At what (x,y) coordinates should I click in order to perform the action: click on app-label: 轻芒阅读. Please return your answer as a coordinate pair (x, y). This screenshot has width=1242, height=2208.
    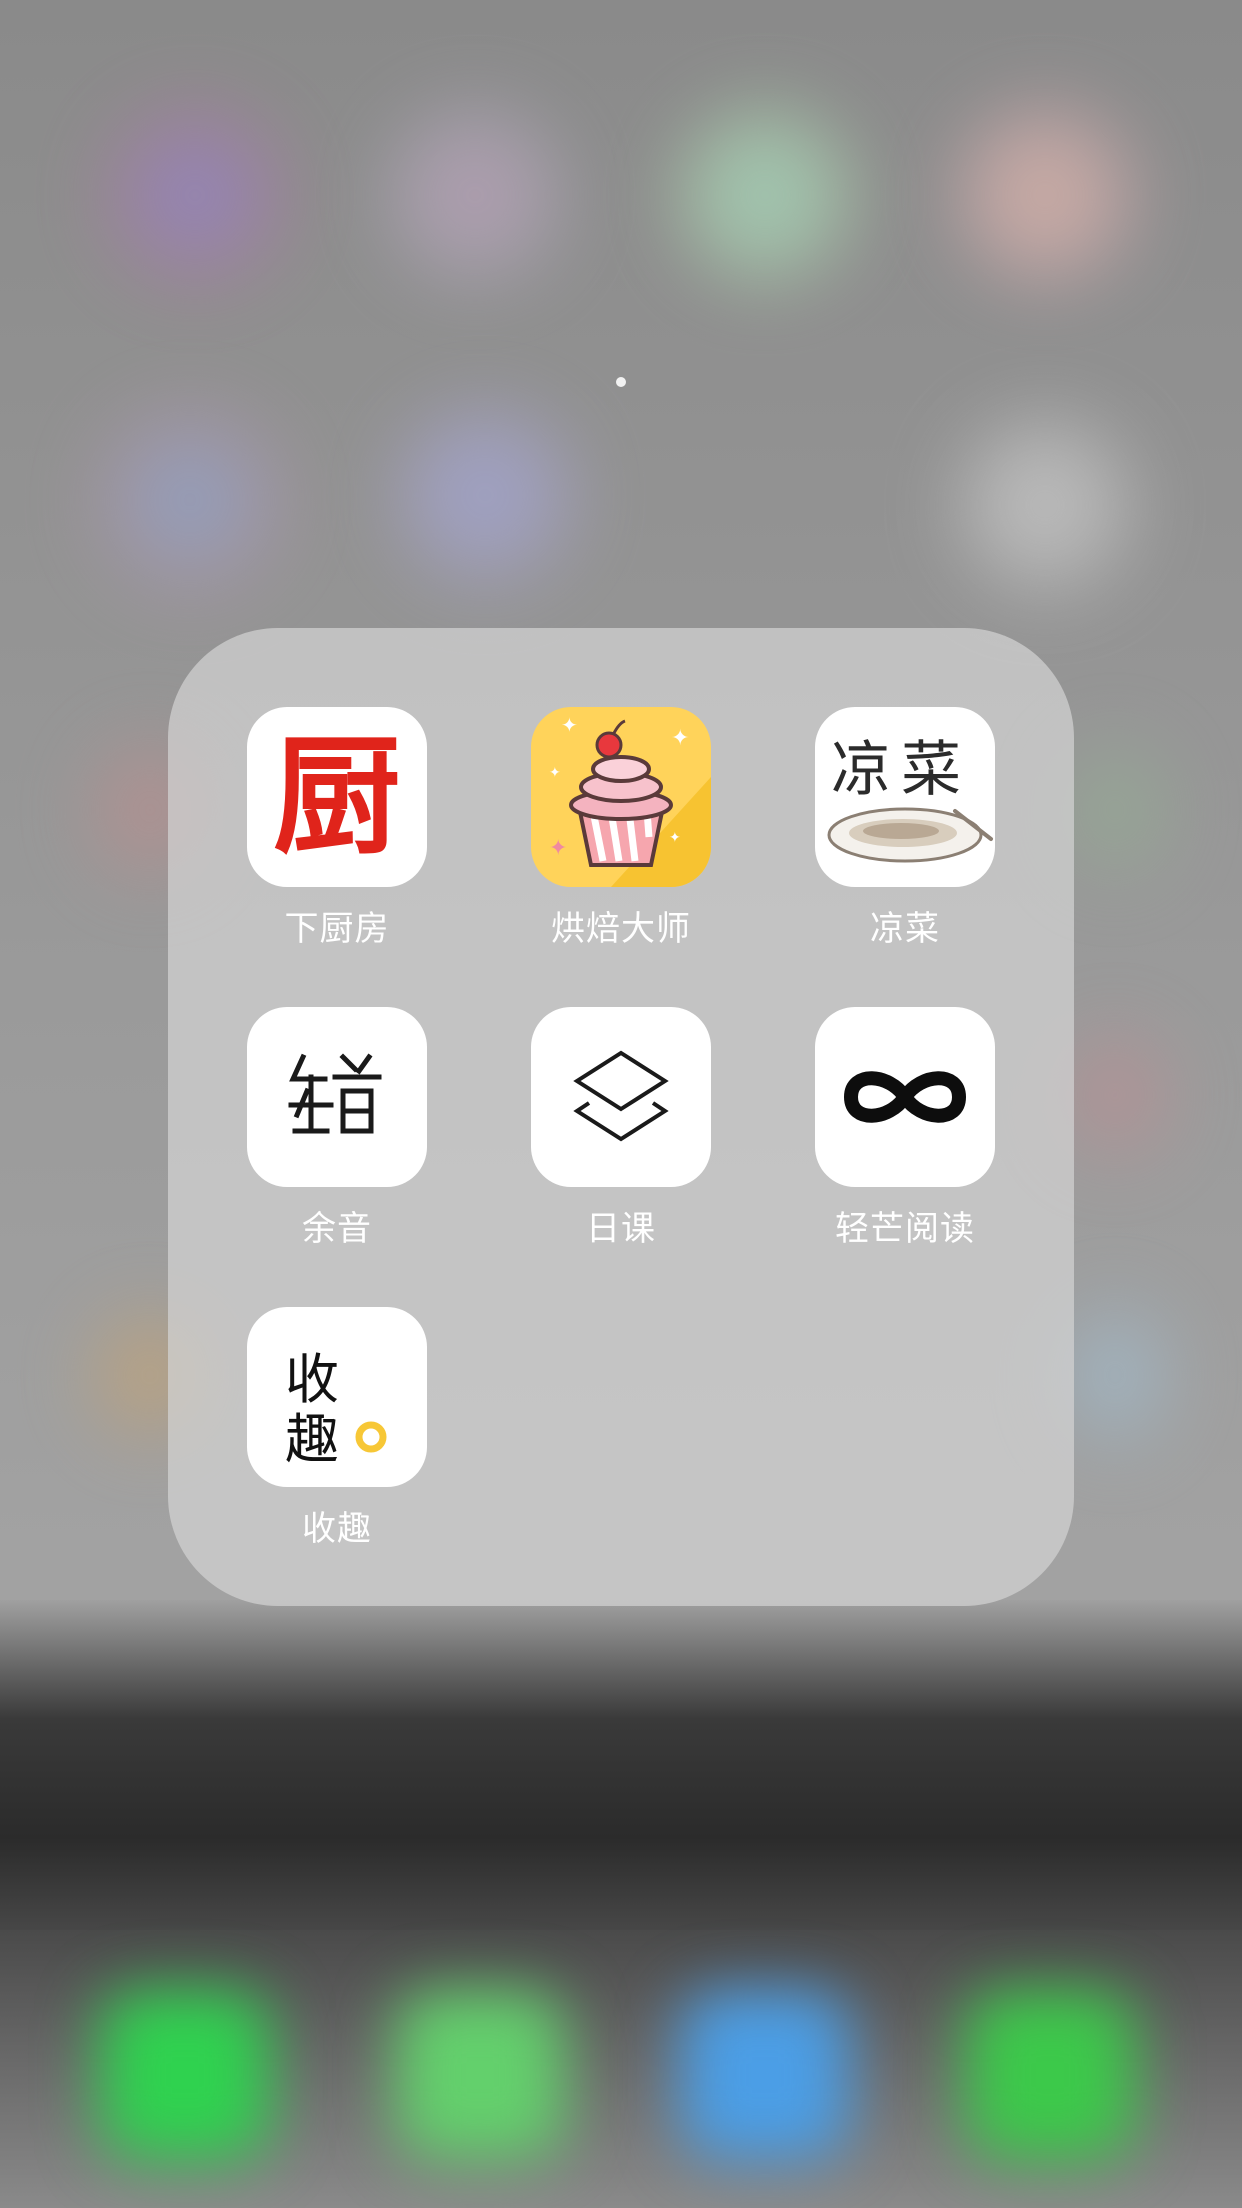
    Looking at the image, I should click on (905, 1229).